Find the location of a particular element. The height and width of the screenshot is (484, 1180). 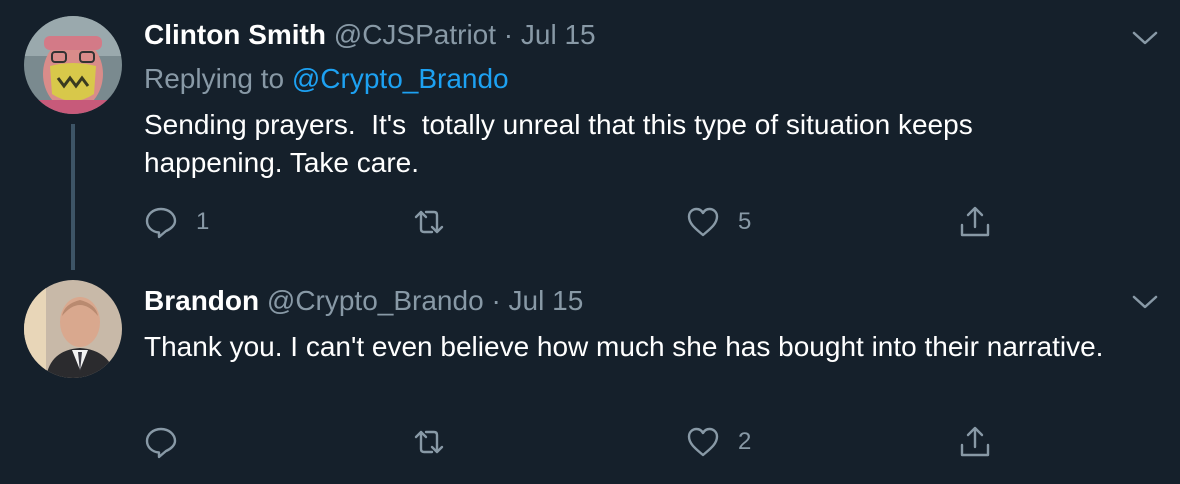

like-button: 2 is located at coordinates (718, 442).